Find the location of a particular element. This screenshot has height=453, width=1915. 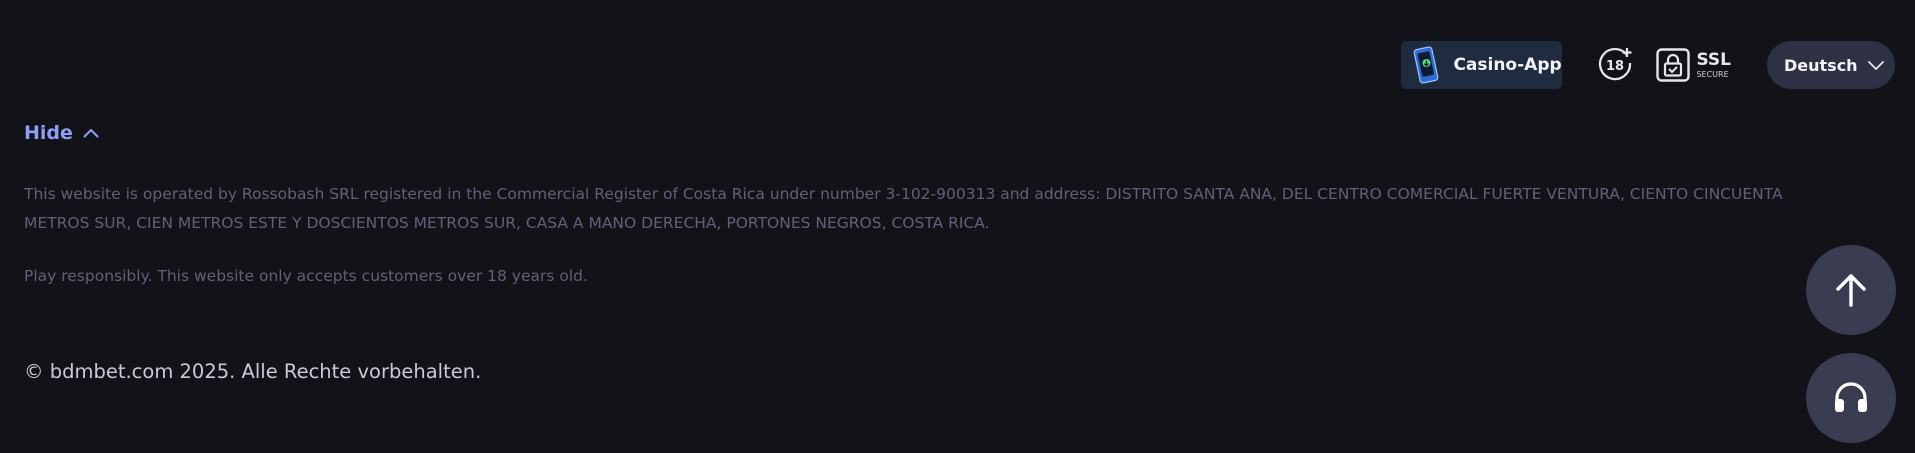

hide-toggle: Hide is located at coordinates (61, 133).